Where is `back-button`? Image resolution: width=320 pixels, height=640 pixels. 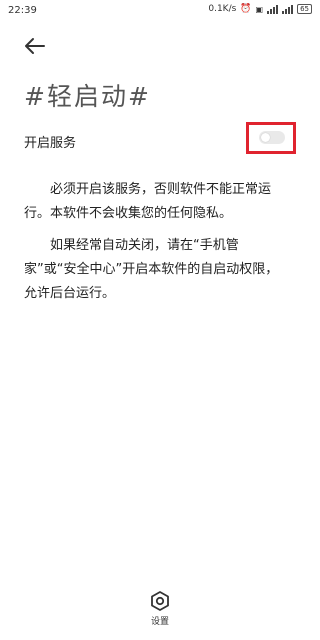
back-button is located at coordinates (35, 46).